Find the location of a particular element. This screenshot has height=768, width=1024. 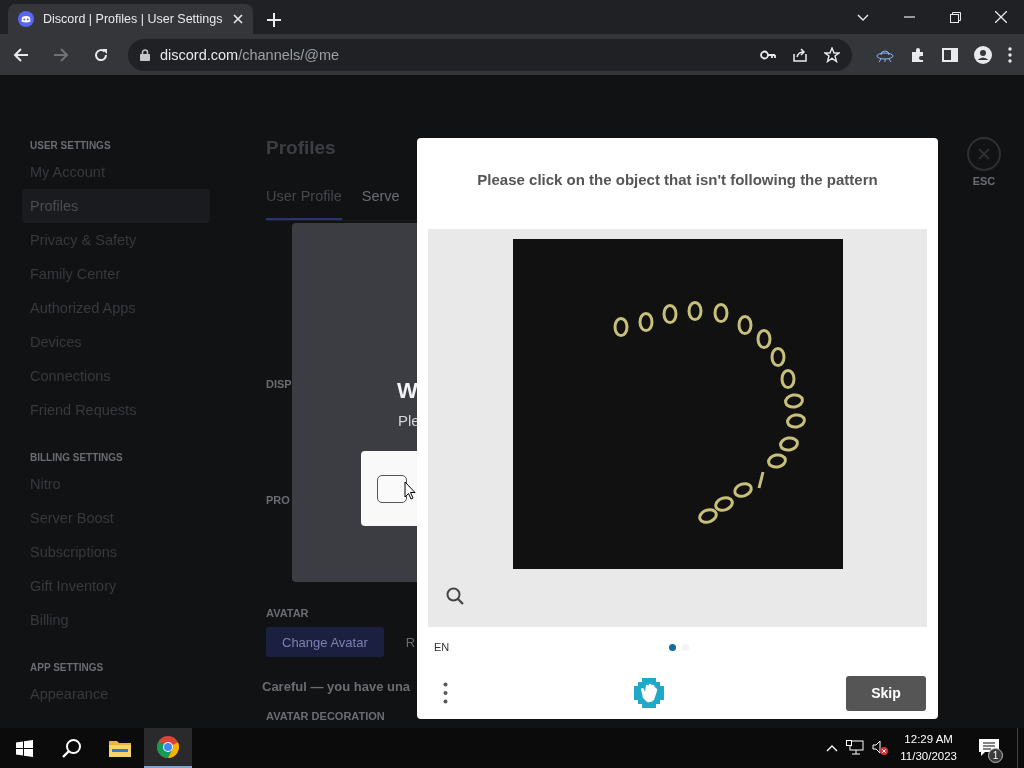

field-label: PRO is located at coordinates (278, 500).